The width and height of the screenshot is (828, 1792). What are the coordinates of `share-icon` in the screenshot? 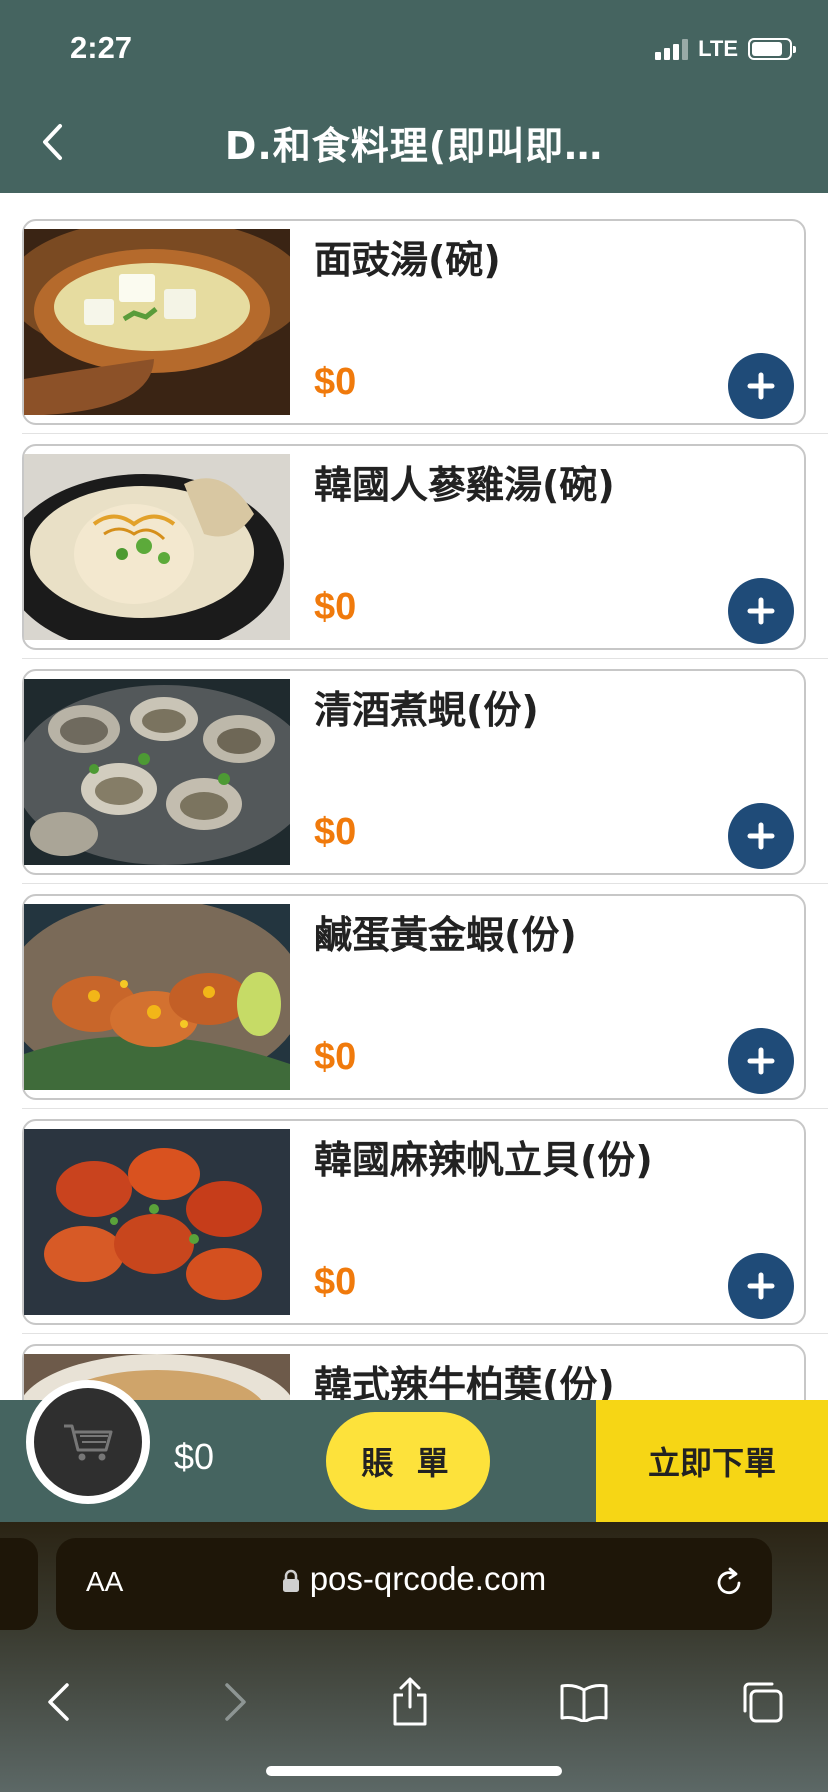 It's located at (410, 1701).